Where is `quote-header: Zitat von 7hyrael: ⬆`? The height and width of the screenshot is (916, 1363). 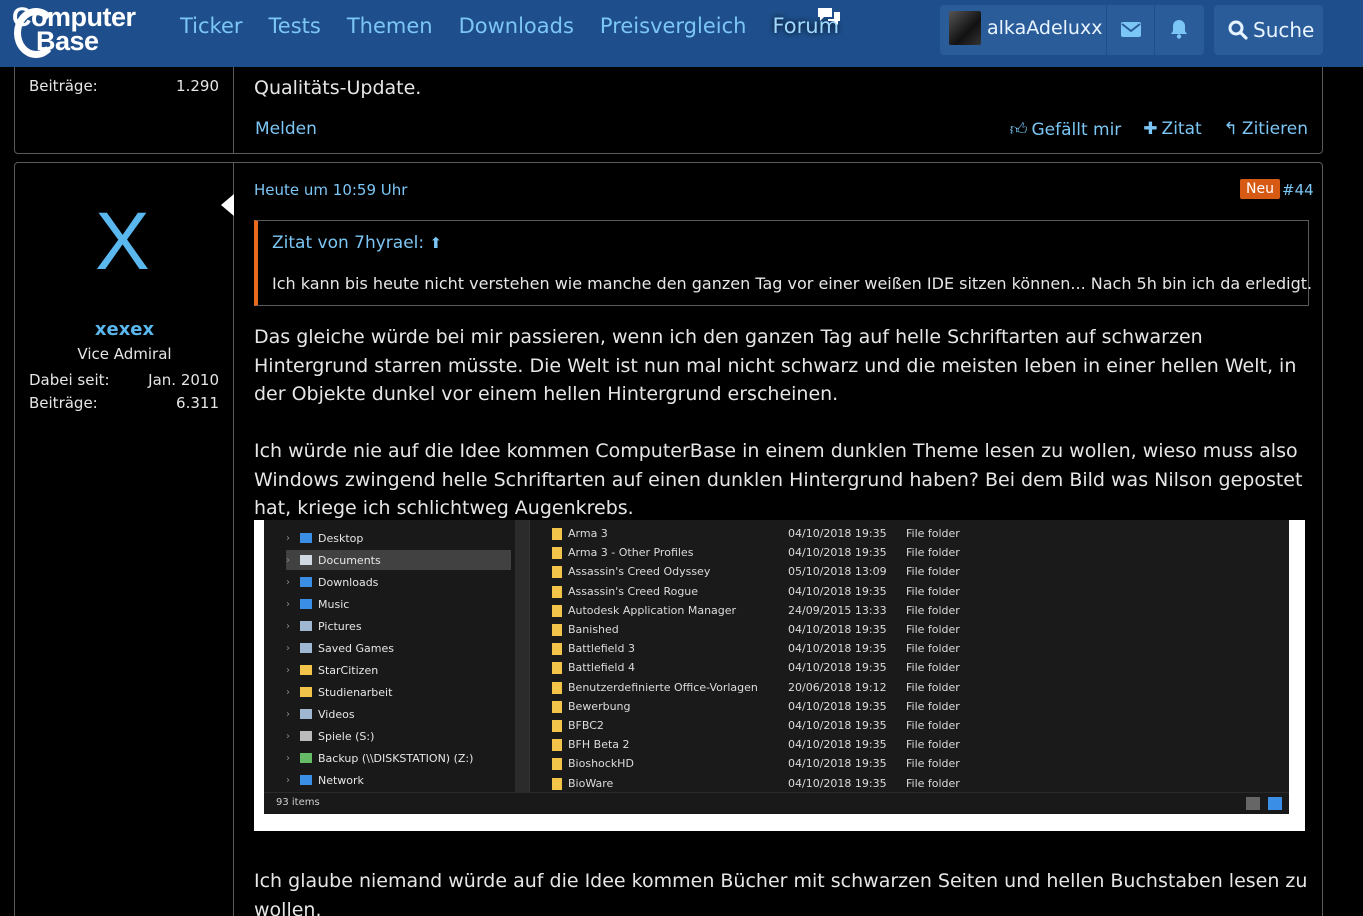 quote-header: Zitat von 7hyrael: ⬆ is located at coordinates (357, 243).